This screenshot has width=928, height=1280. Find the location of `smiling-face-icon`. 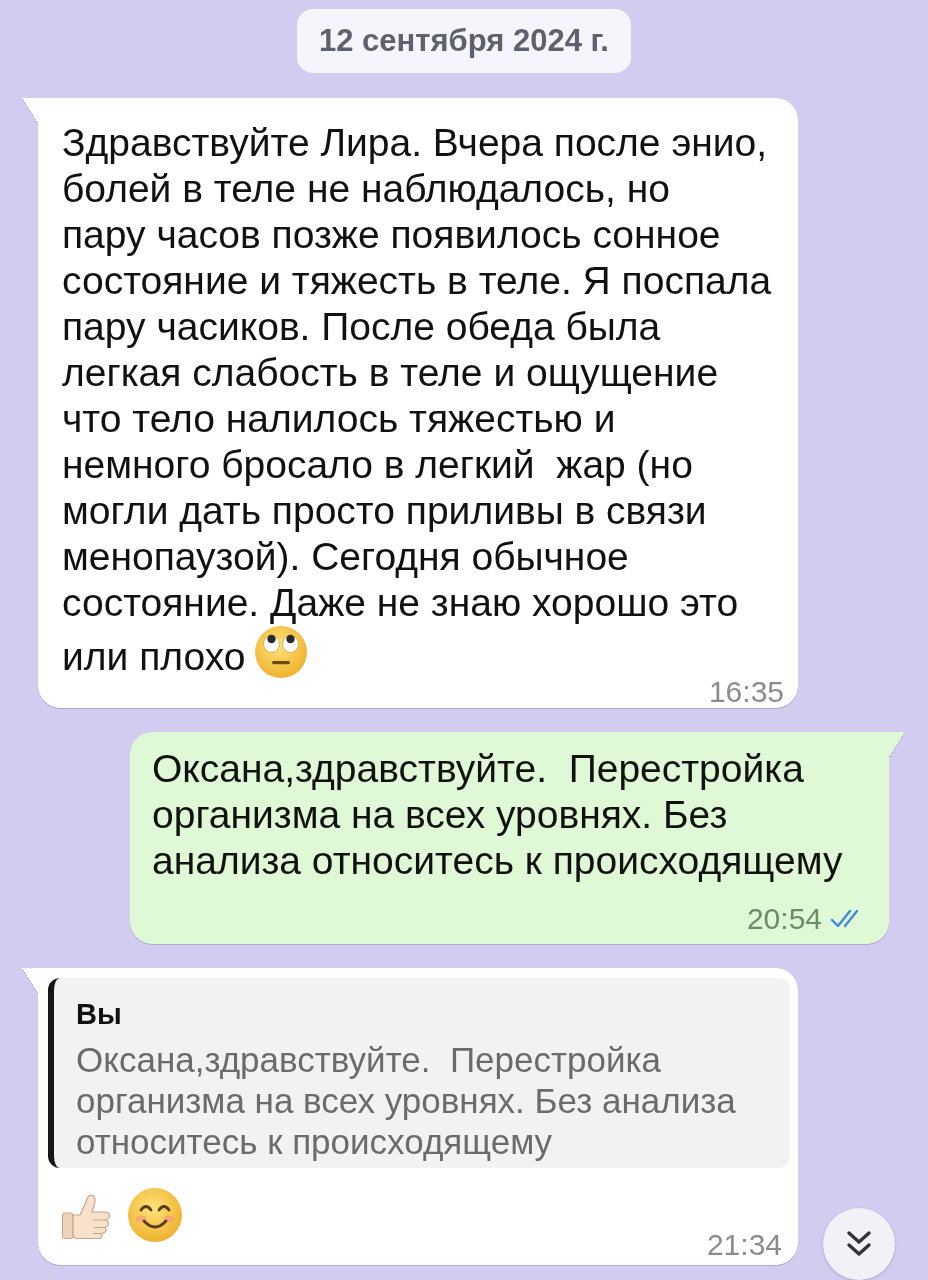

smiling-face-icon is located at coordinates (155, 1215).